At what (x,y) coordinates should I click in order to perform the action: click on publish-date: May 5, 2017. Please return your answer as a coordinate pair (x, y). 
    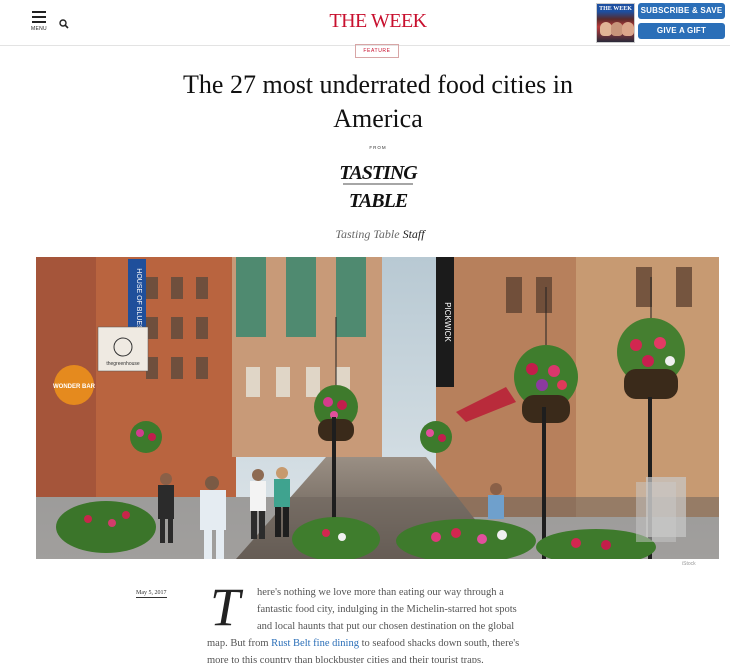
    Looking at the image, I should click on (151, 594).